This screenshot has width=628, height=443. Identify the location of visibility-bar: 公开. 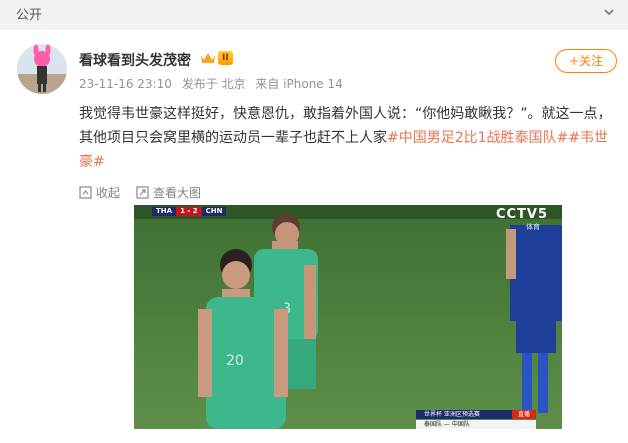
(314, 13).